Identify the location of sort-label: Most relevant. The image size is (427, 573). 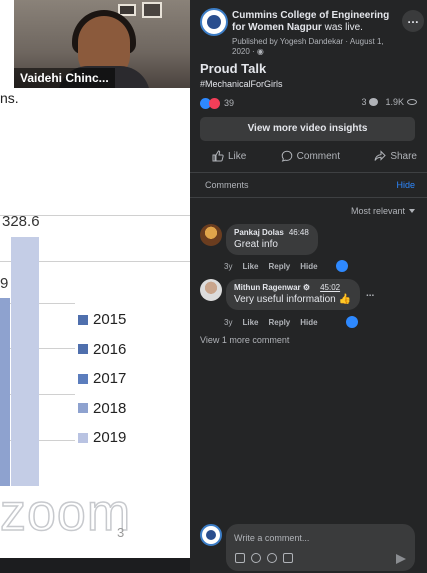
(377, 211).